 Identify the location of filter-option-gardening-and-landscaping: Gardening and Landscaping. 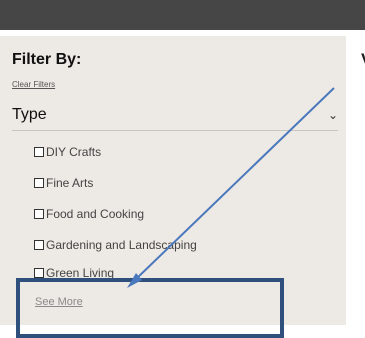
(115, 245).